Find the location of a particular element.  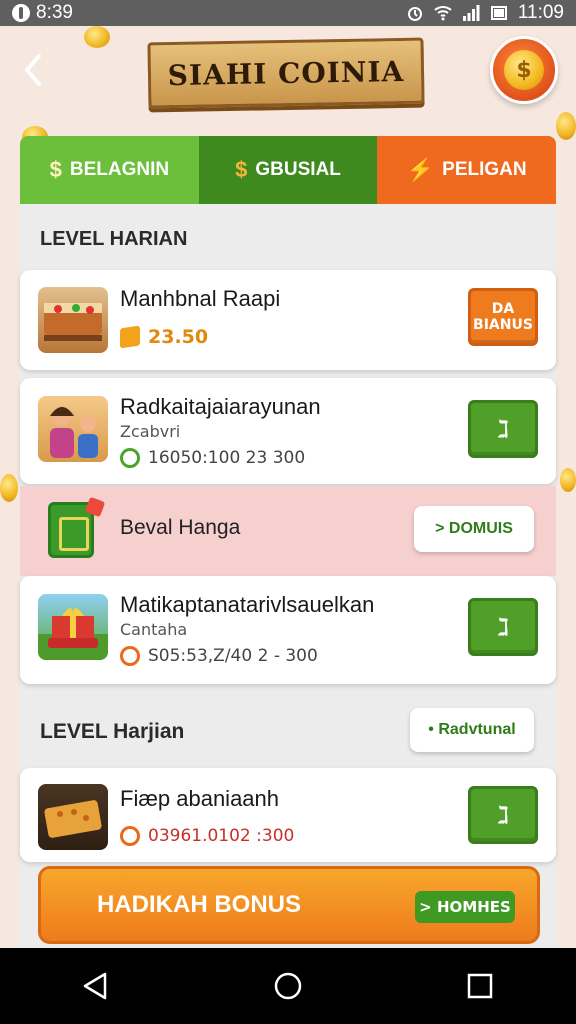

item-name: Radkaitajaiarayunan is located at coordinates (220, 406).